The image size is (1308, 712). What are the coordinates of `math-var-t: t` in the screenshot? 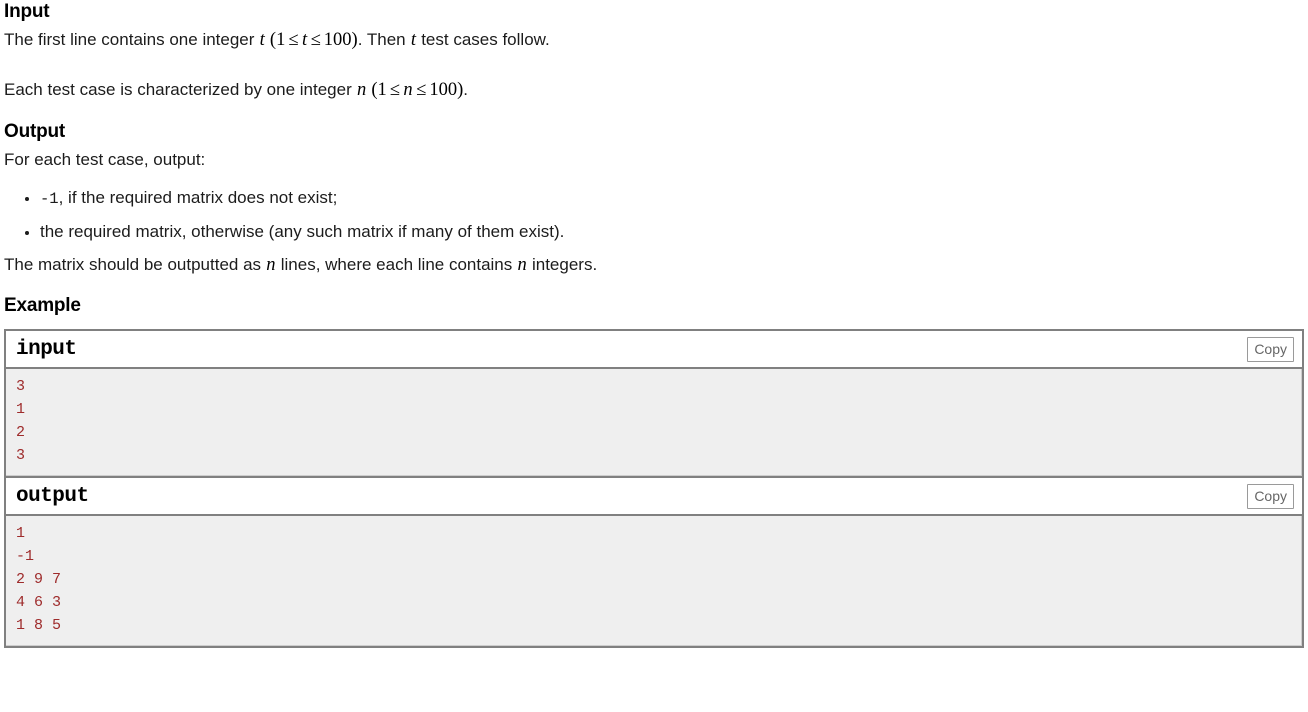 It's located at (262, 40).